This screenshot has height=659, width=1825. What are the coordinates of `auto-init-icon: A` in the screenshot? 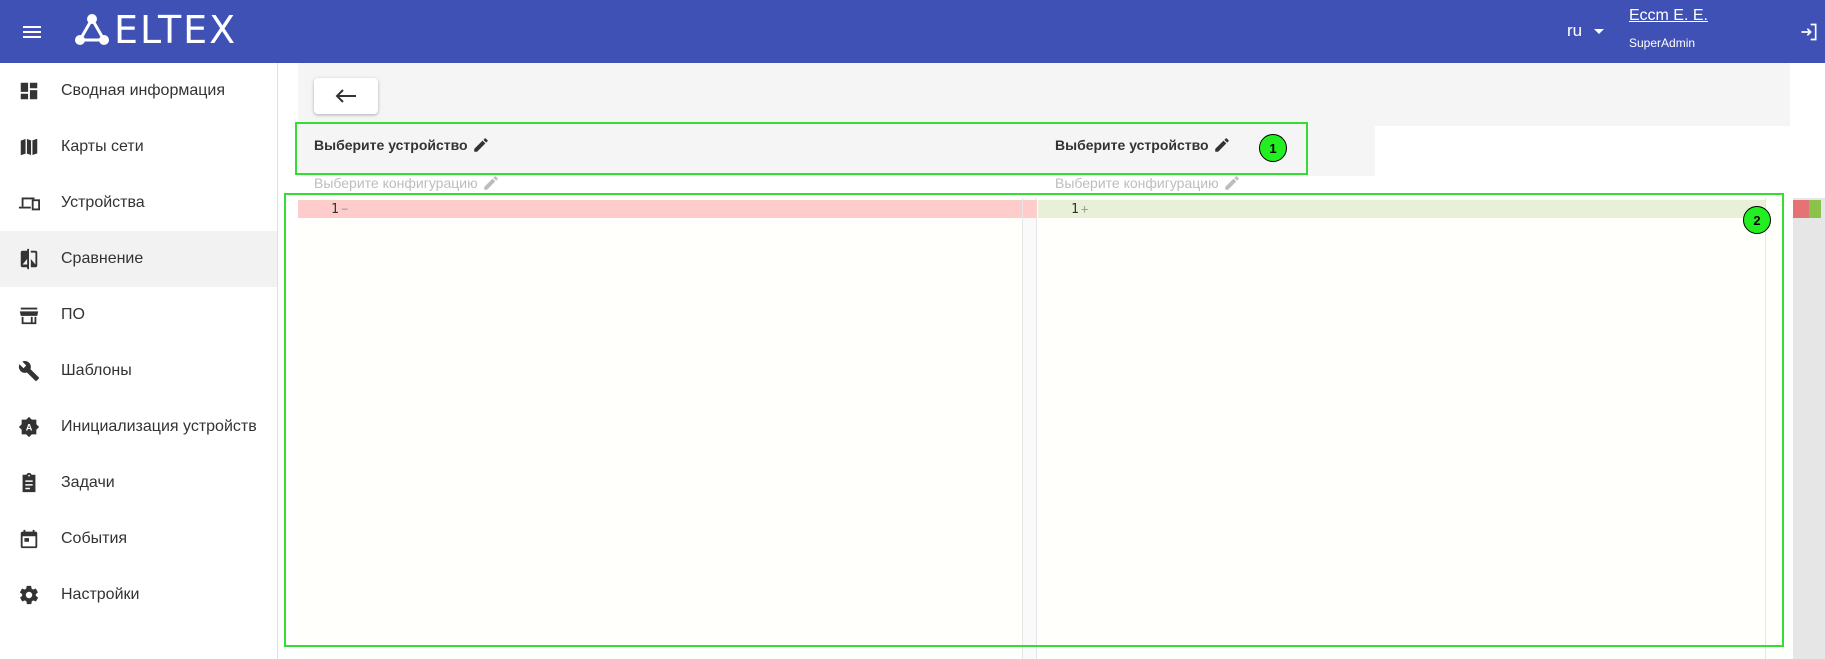 It's located at (29, 427).